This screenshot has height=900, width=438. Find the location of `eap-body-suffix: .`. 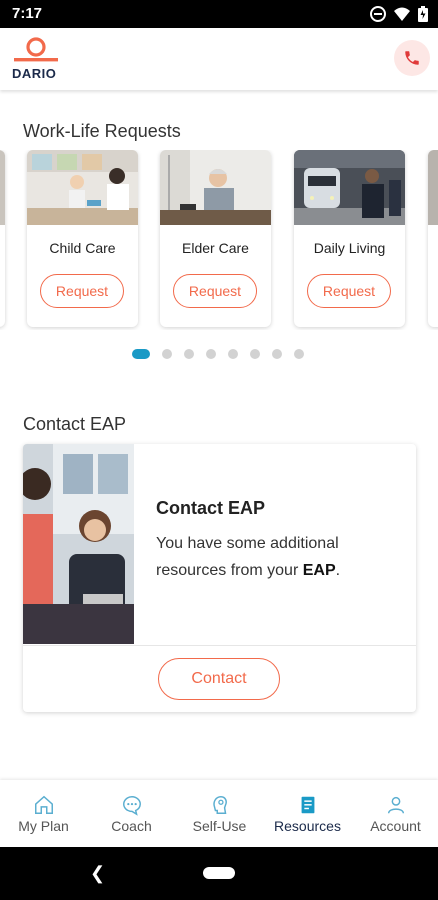

eap-body-suffix: . is located at coordinates (338, 570).